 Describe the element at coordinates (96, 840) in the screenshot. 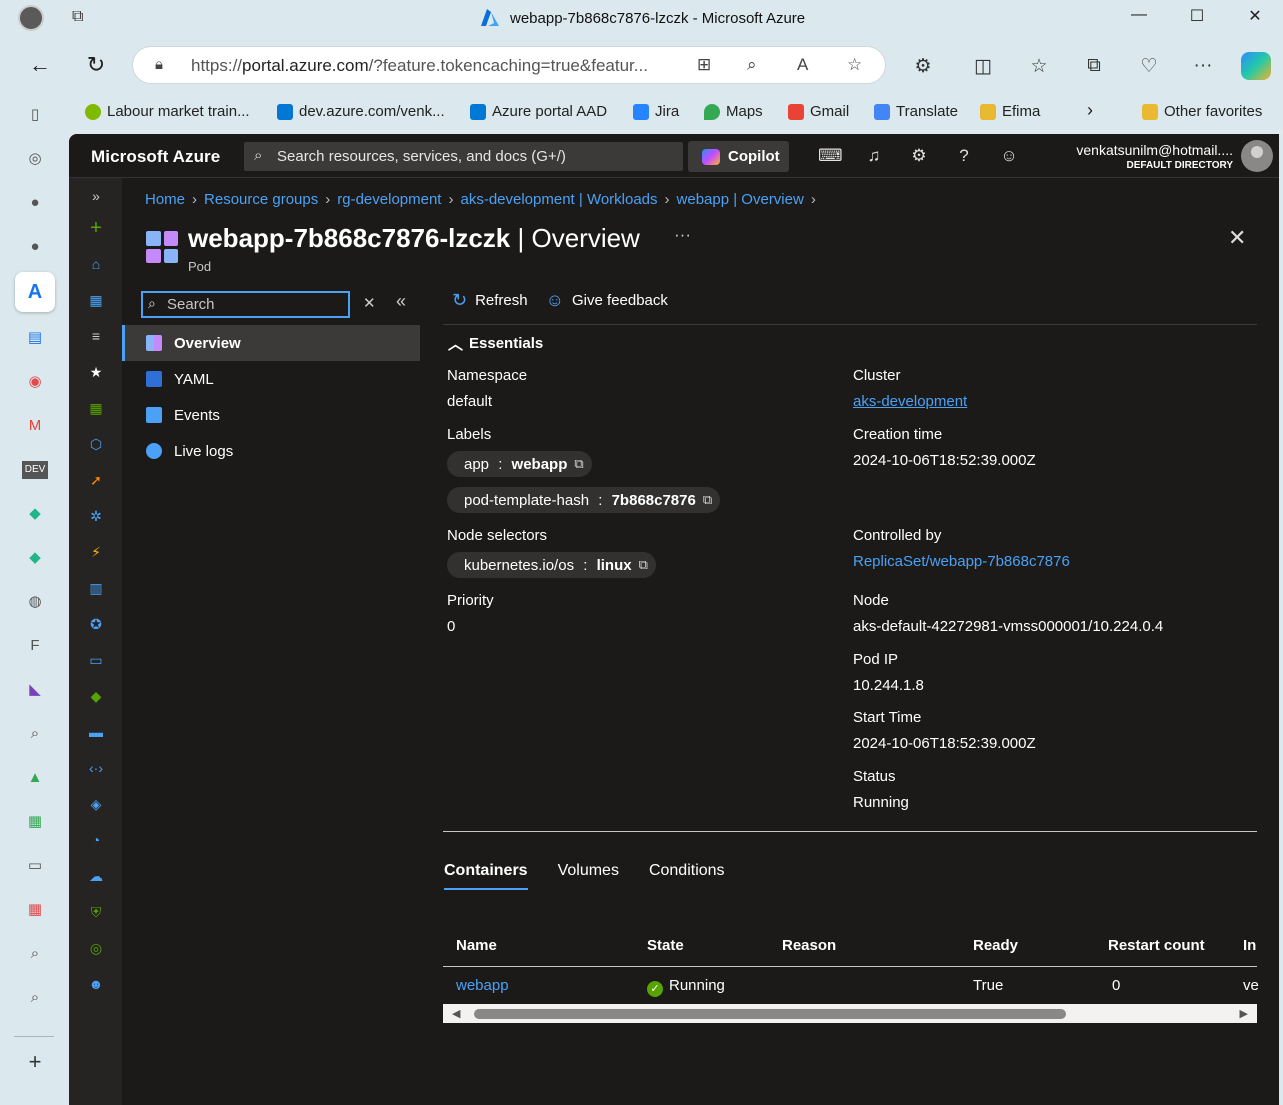

I see `monitor-icon: ◔` at that location.